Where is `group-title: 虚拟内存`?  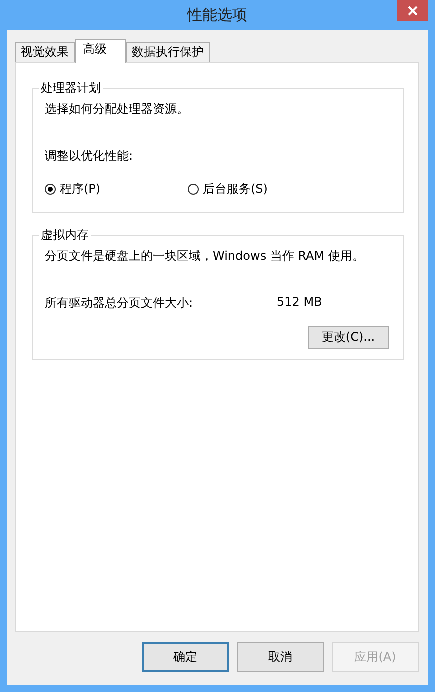
group-title: 虚拟内存 is located at coordinates (65, 235).